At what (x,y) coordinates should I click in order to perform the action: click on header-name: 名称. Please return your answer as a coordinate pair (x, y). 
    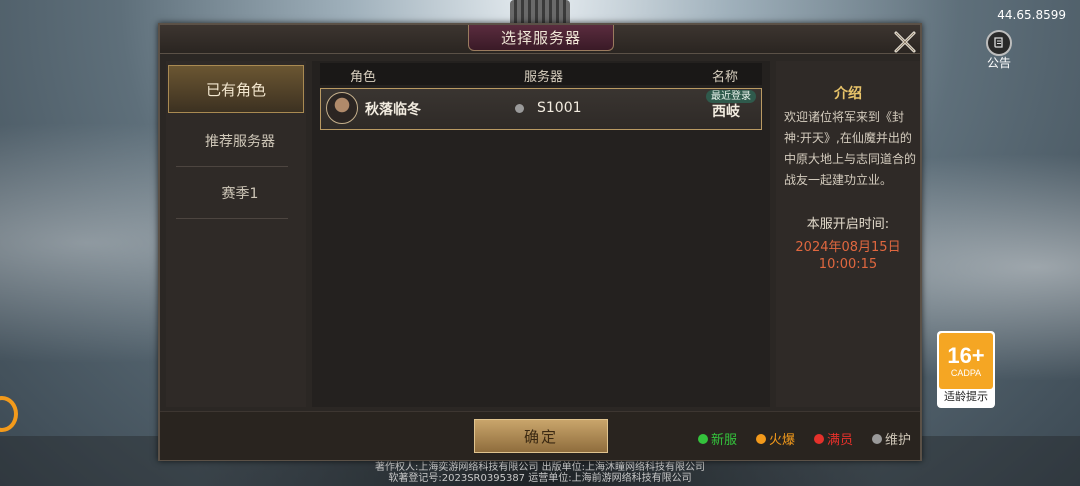
    Looking at the image, I should click on (725, 77).